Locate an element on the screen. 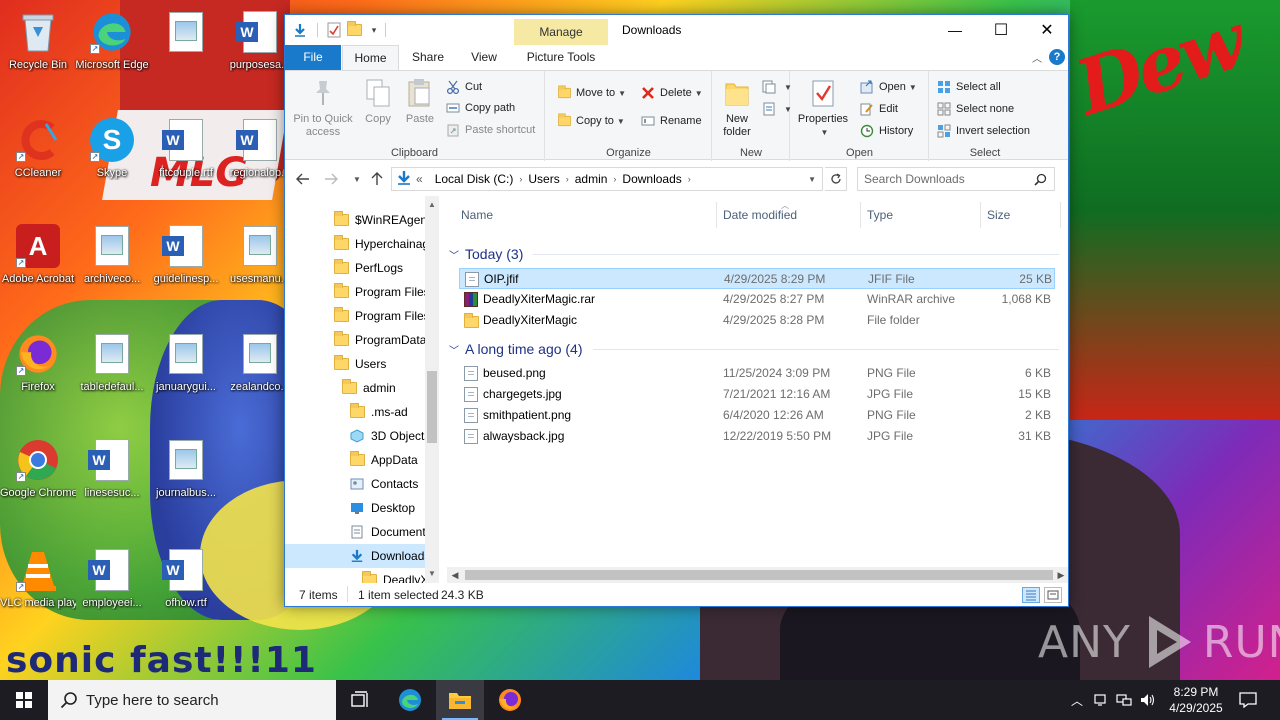 The image size is (1280, 720). address-history-chevron-icon: ▼ is located at coordinates (812, 179).